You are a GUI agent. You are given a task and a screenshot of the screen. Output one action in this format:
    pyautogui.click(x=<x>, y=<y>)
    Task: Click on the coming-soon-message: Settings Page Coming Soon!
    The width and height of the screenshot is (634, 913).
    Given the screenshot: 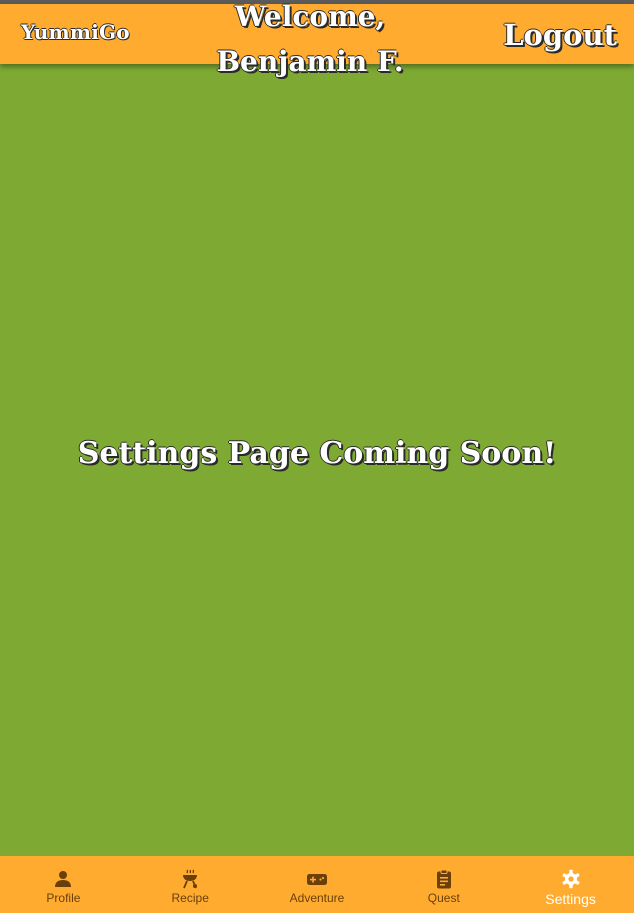 What is the action you would take?
    pyautogui.click(x=317, y=453)
    